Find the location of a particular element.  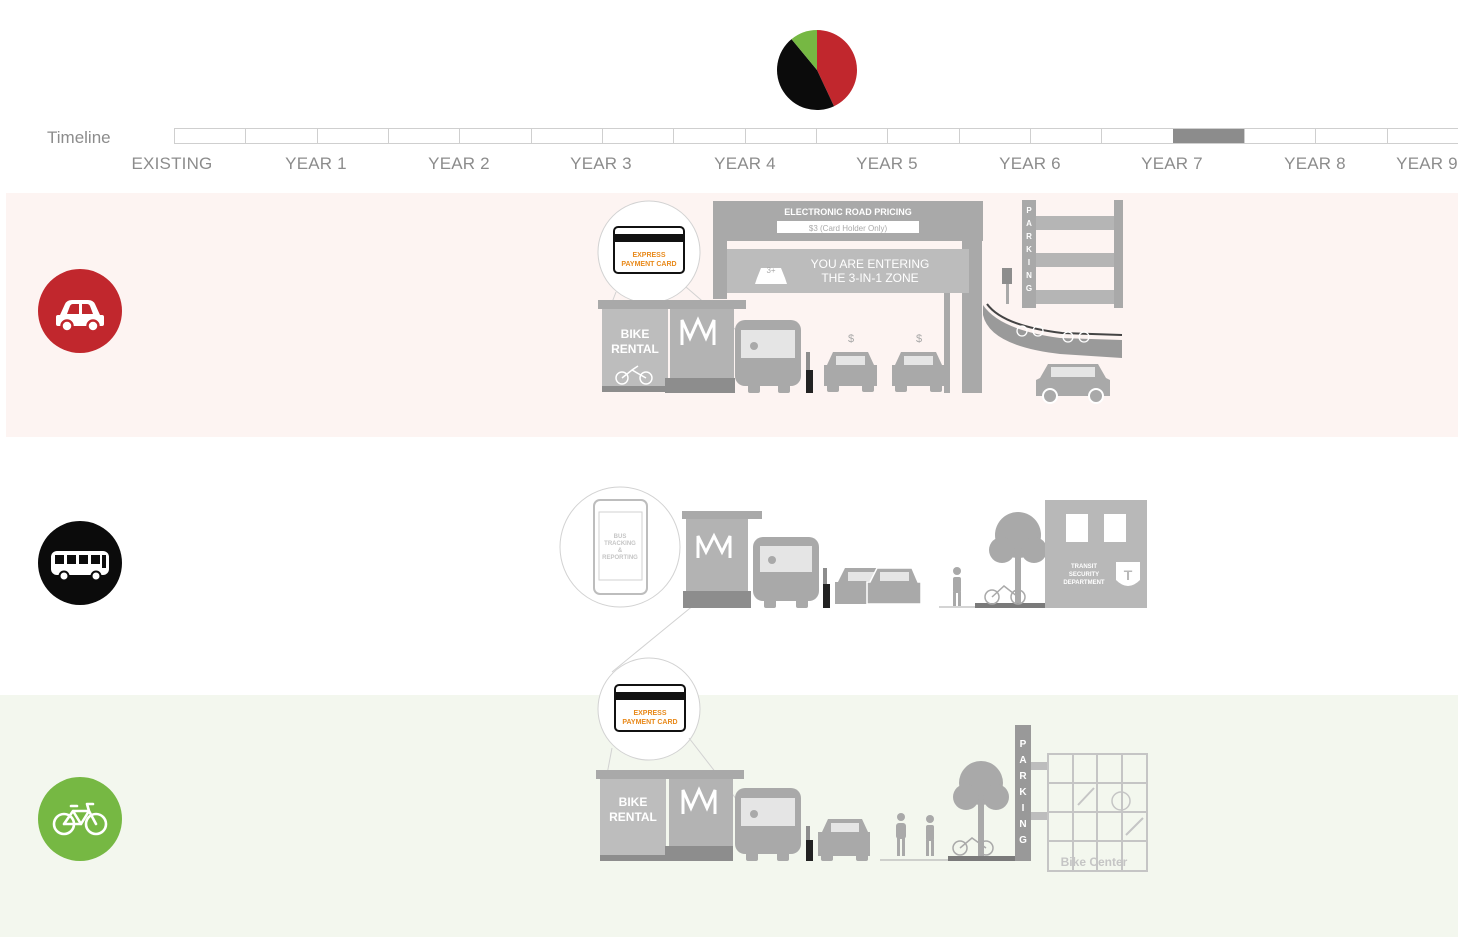

year-label: YEAR 4 is located at coordinates (745, 164).